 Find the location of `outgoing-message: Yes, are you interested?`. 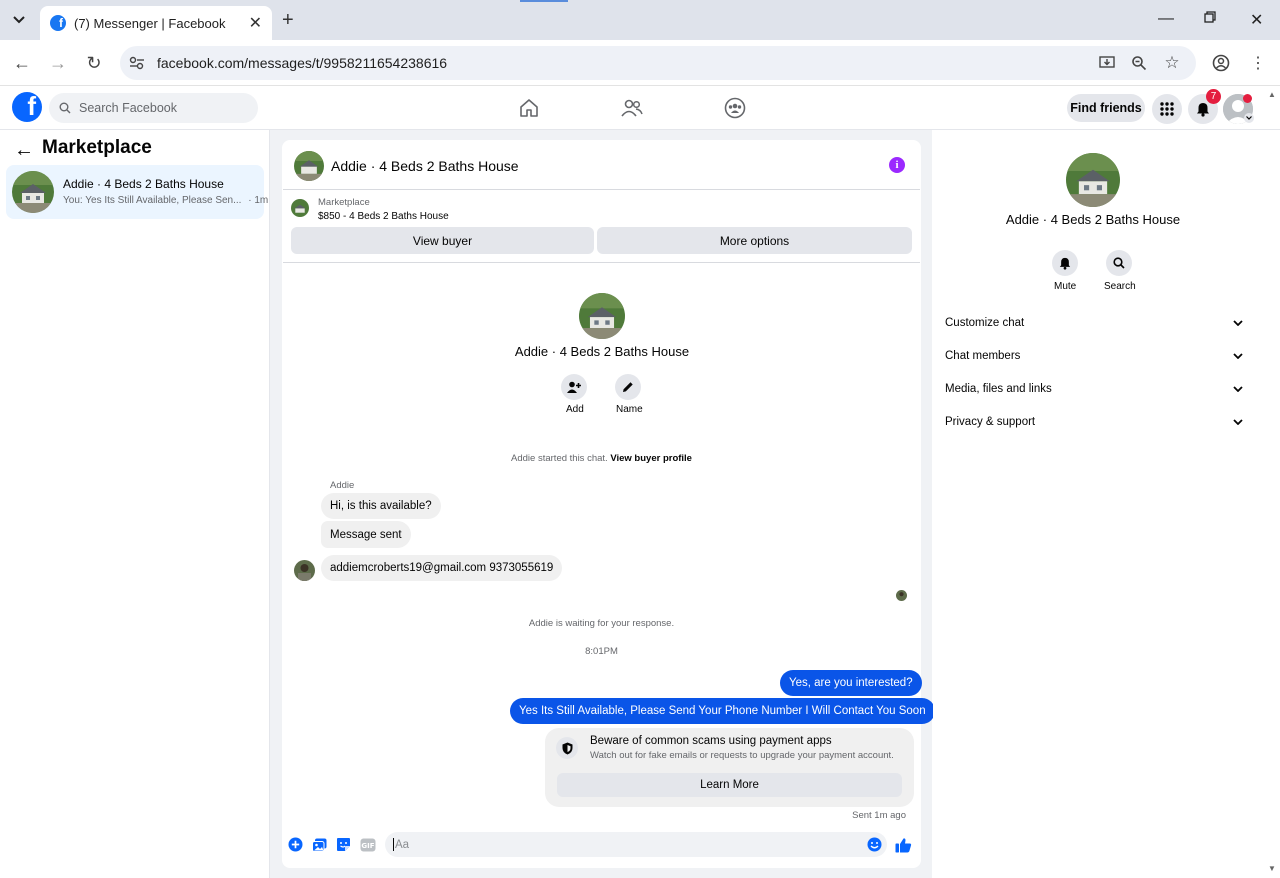

outgoing-message: Yes, are you interested? is located at coordinates (851, 683).